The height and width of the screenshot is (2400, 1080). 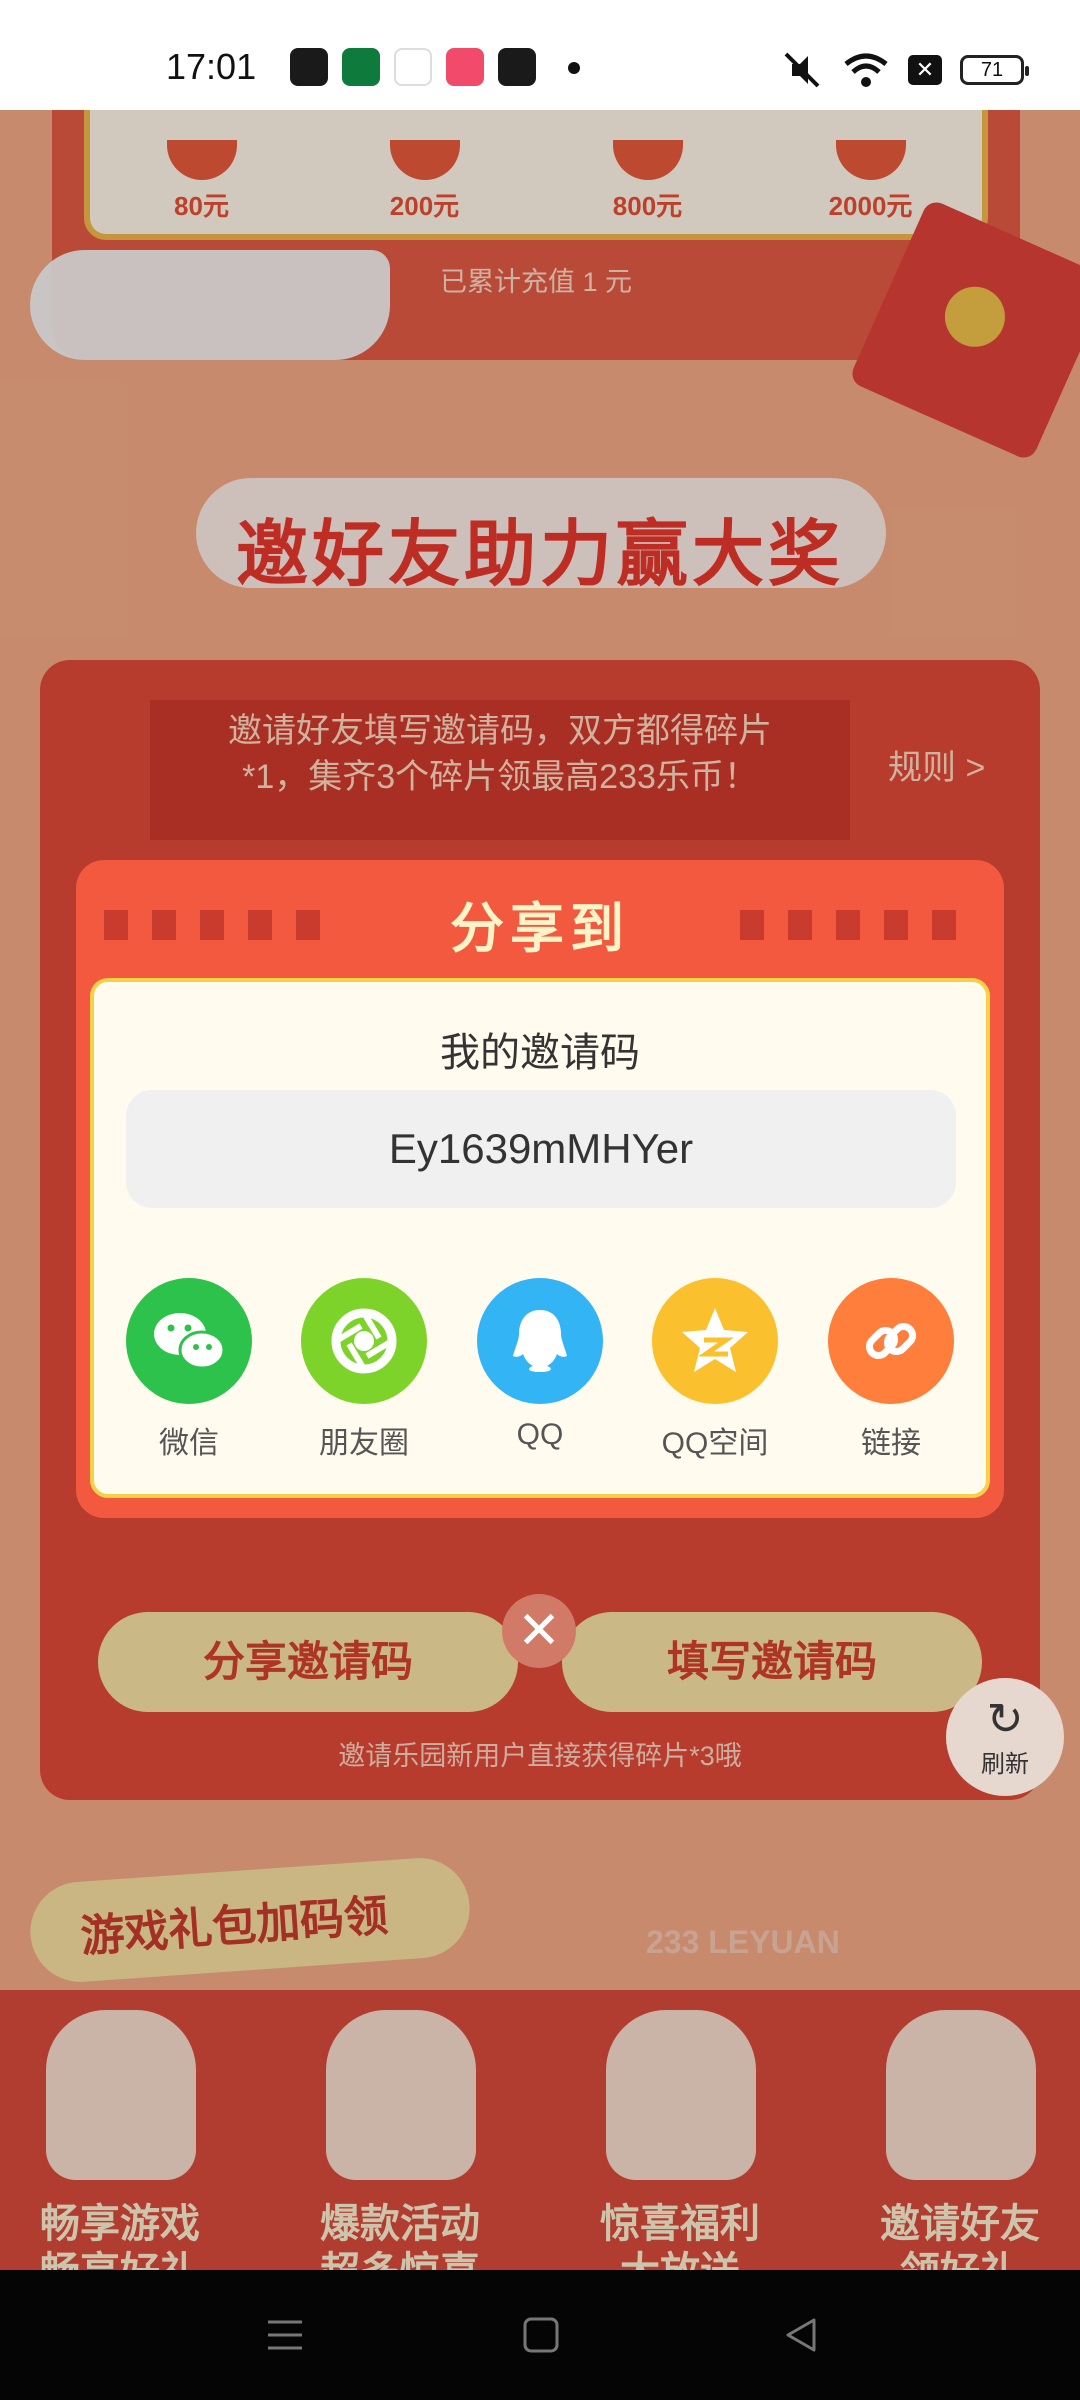 I want to click on share-qzone-button: QQ空间, so click(x=715, y=1370).